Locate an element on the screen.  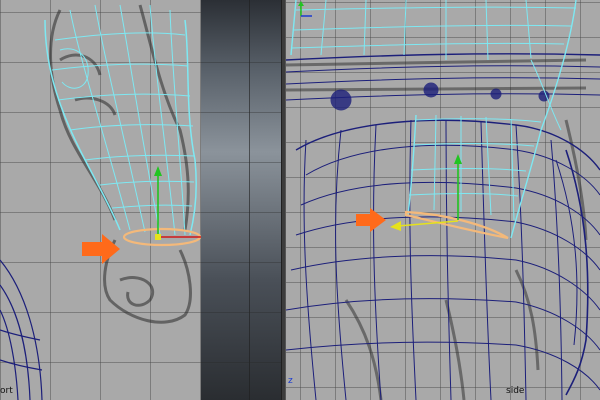
viewport-background-gutter is located at coordinates (241, 200).